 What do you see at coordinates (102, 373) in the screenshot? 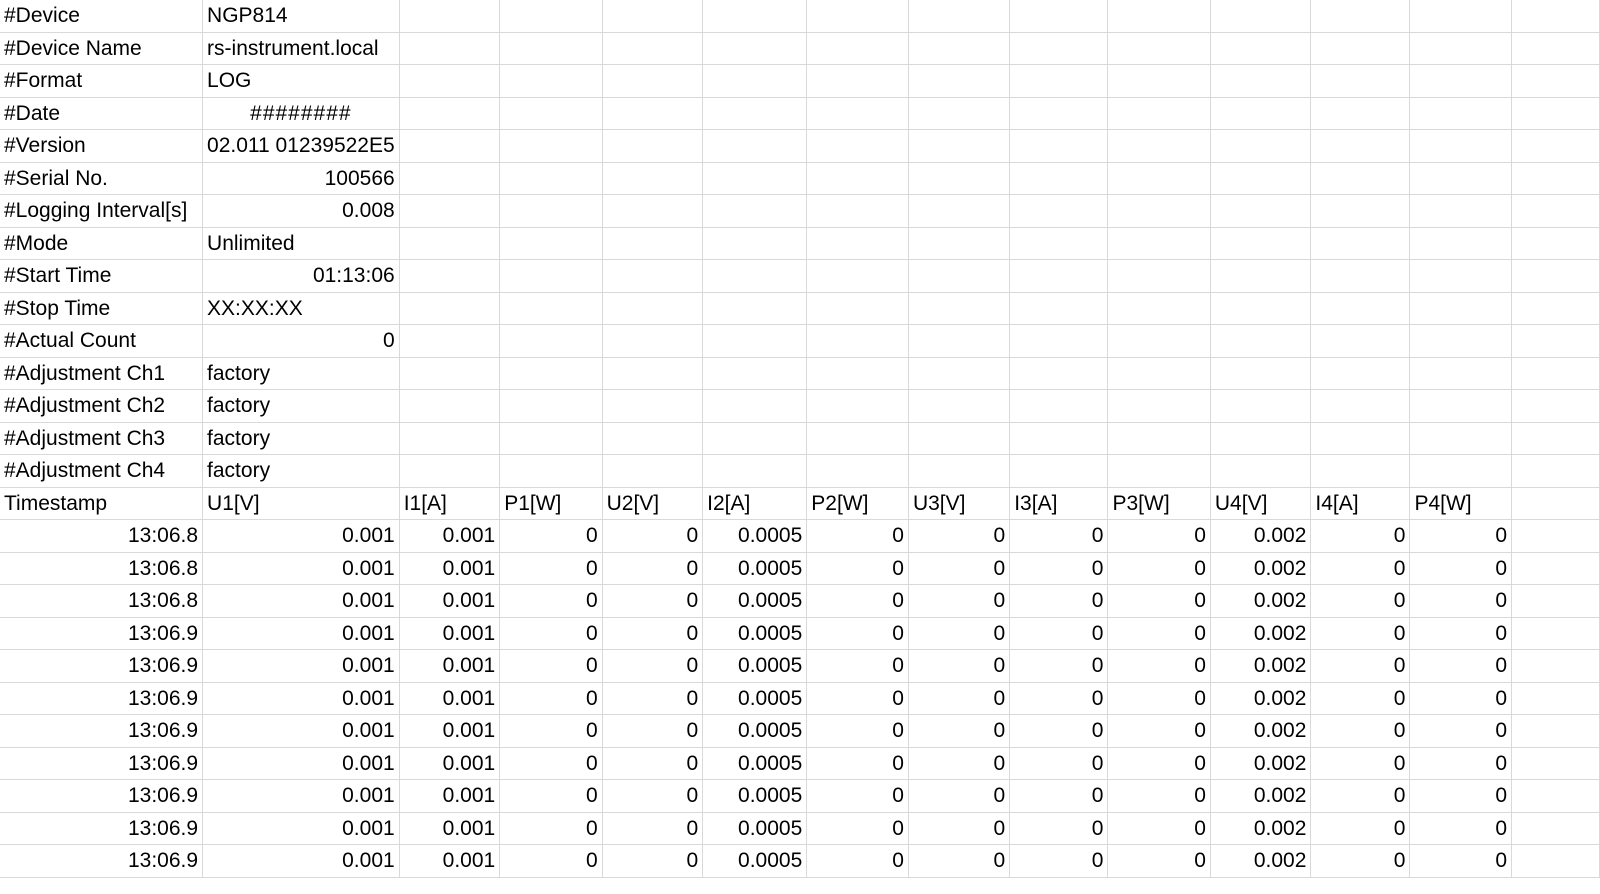
I see `metadata-label-cell: #Adjustment Ch1` at bounding box center [102, 373].